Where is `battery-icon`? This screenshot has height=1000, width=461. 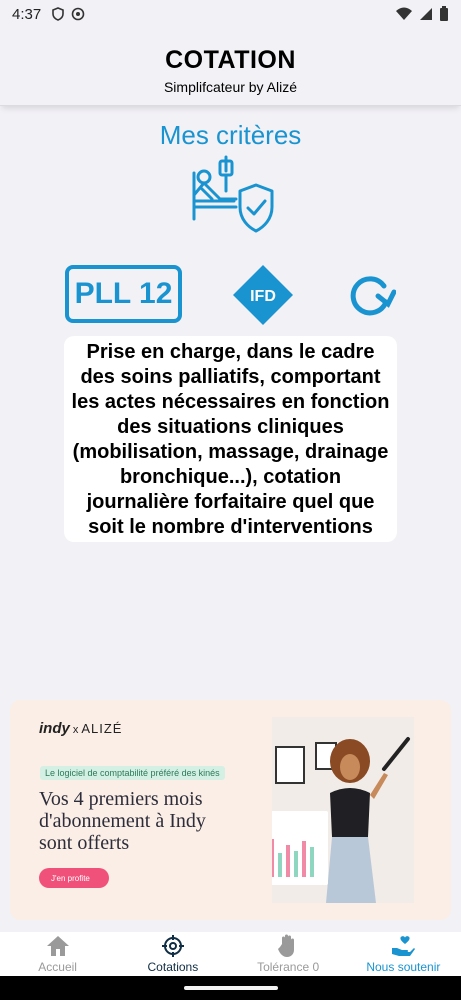
battery-icon is located at coordinates (444, 13).